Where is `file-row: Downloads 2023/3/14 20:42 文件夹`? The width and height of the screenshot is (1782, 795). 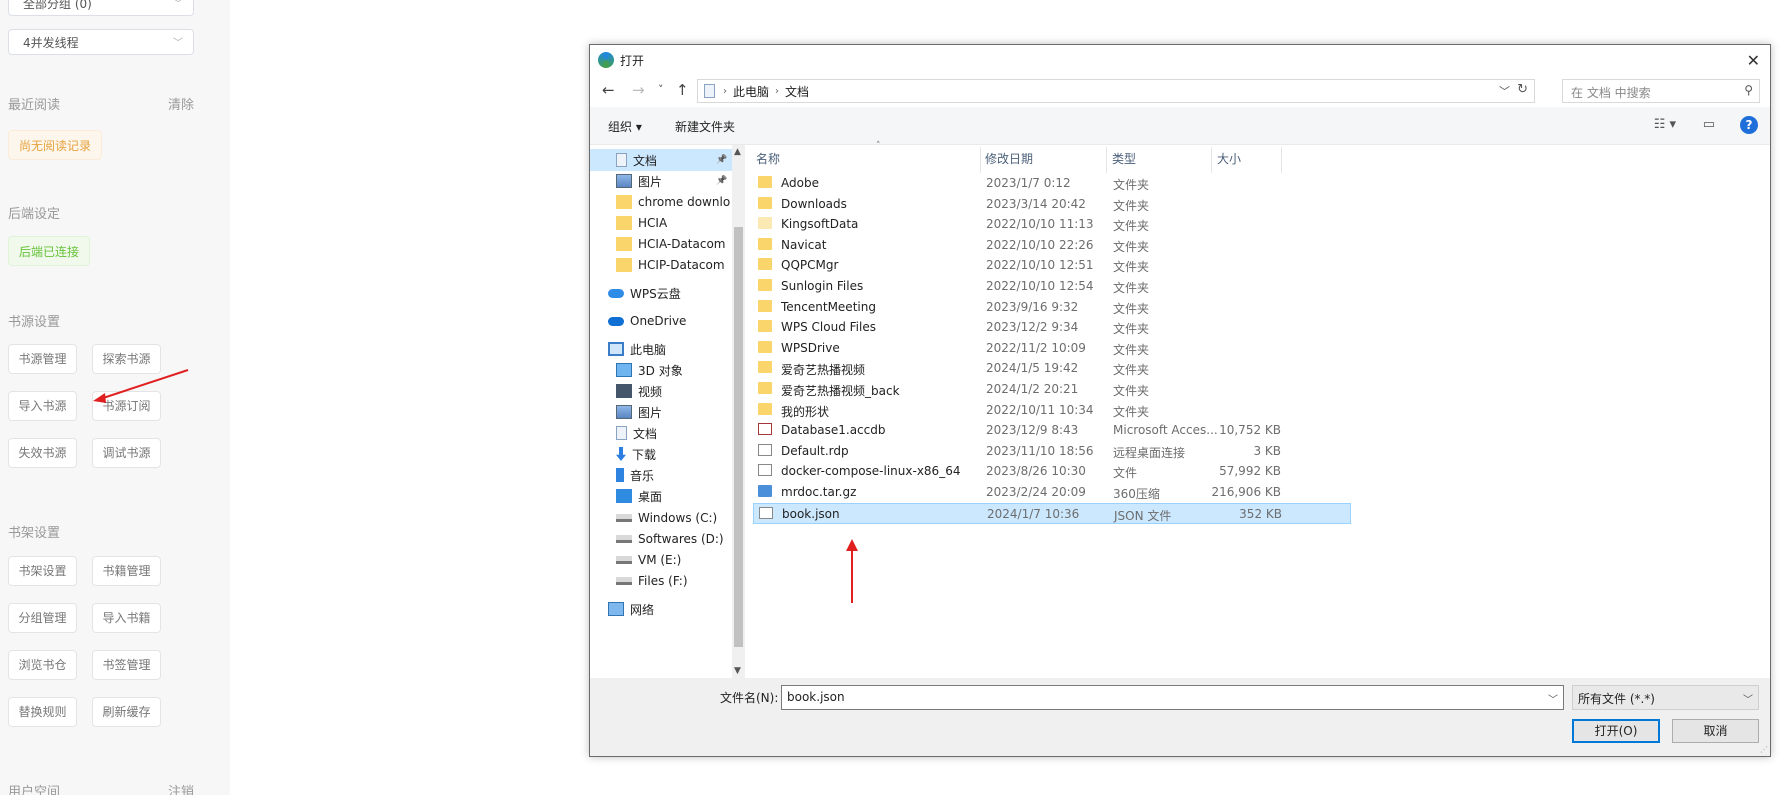 file-row: Downloads 2023/3/14 20:42 文件夹 is located at coordinates (1052, 204).